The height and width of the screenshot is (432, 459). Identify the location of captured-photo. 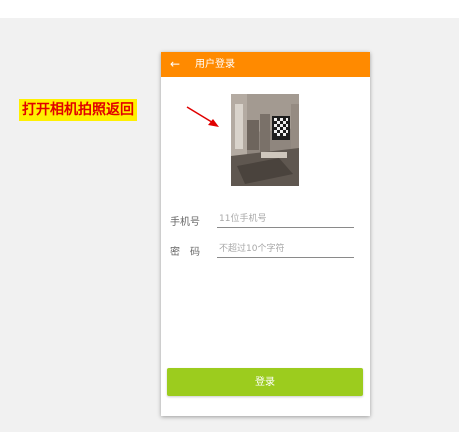
(265, 140).